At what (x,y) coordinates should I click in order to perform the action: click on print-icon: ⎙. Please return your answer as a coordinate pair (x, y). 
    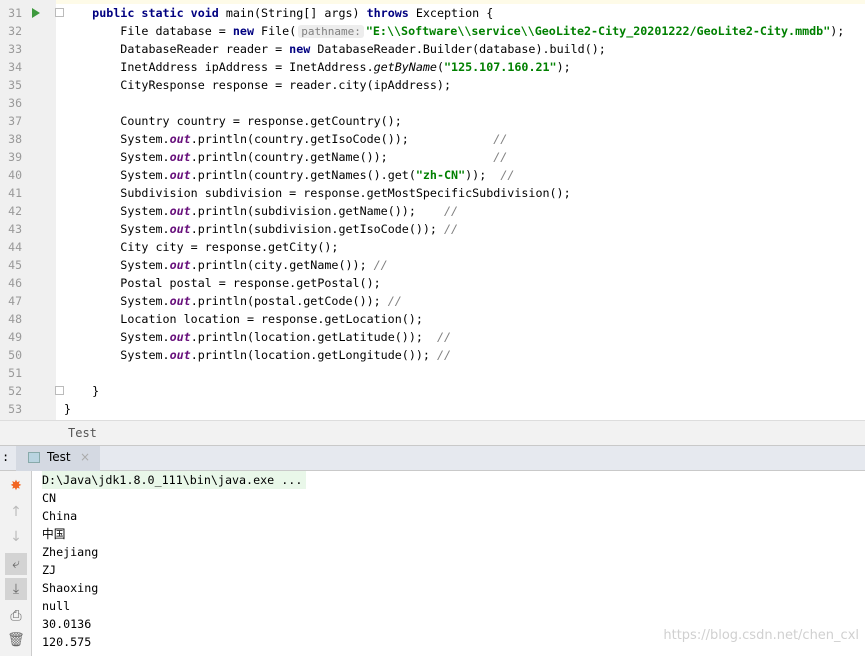
    Looking at the image, I should click on (16, 616).